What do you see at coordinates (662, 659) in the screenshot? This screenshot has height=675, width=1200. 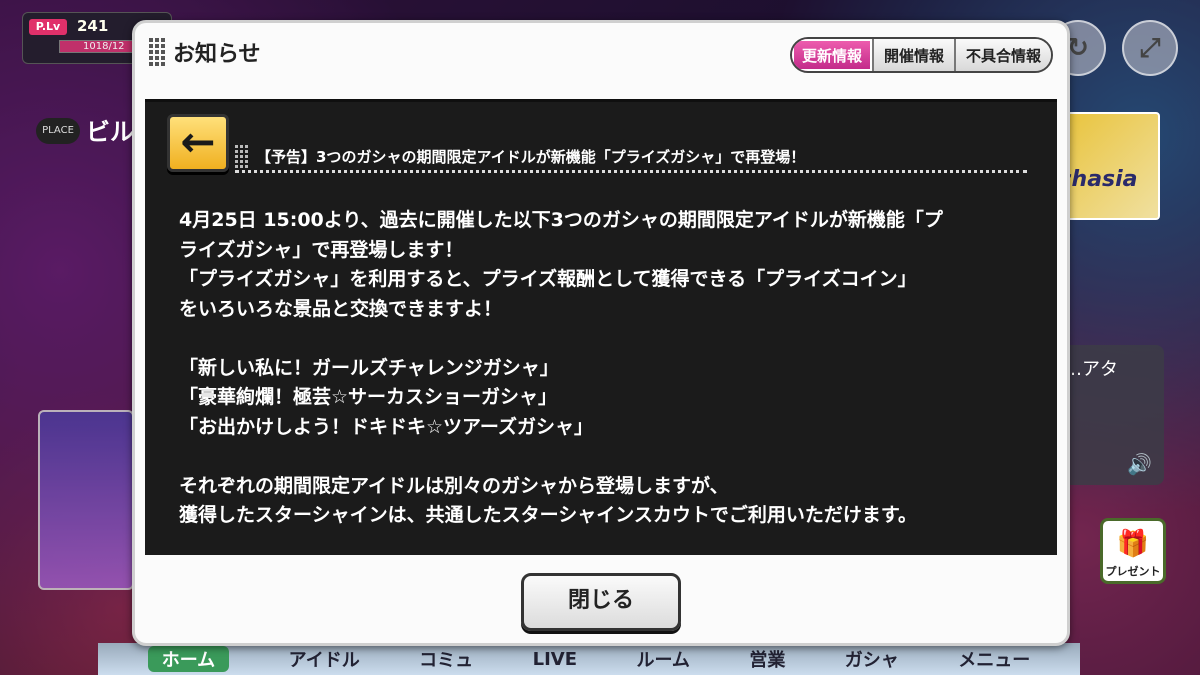 I see `nav-room: ルーム` at bounding box center [662, 659].